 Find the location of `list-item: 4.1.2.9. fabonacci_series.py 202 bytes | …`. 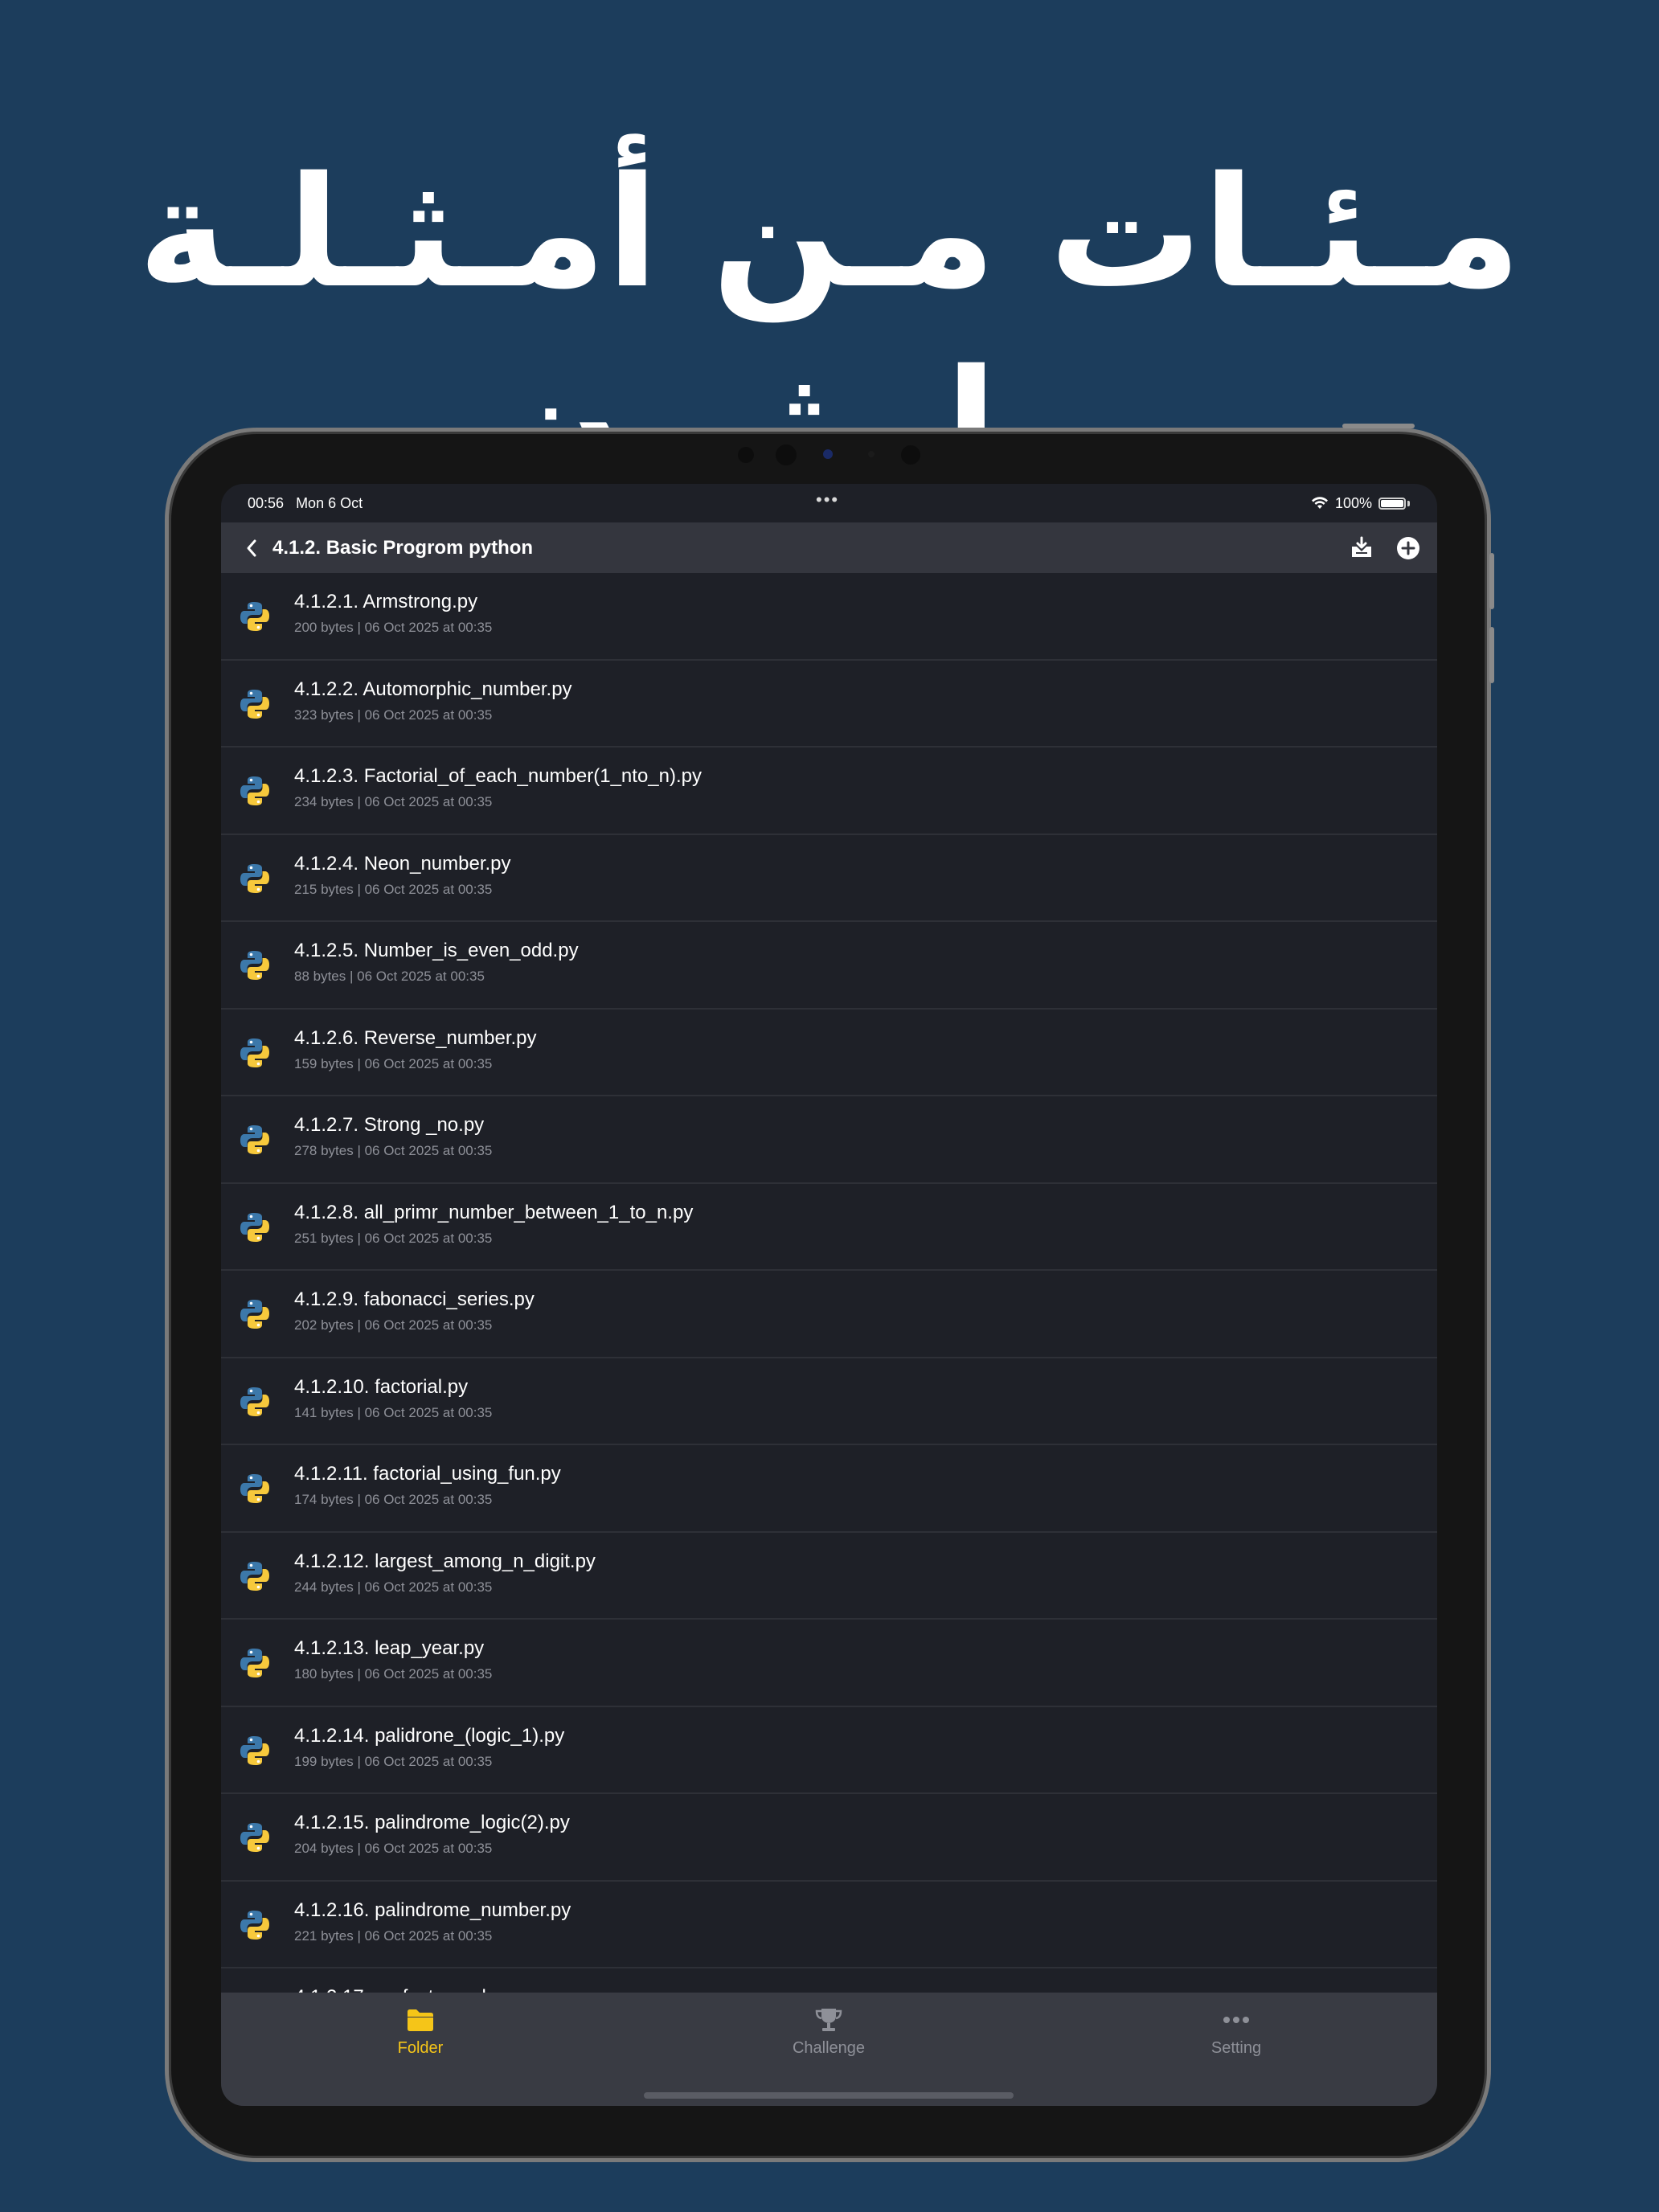

list-item: 4.1.2.9. fabonacci_series.py 202 bytes | … is located at coordinates (829, 1314).